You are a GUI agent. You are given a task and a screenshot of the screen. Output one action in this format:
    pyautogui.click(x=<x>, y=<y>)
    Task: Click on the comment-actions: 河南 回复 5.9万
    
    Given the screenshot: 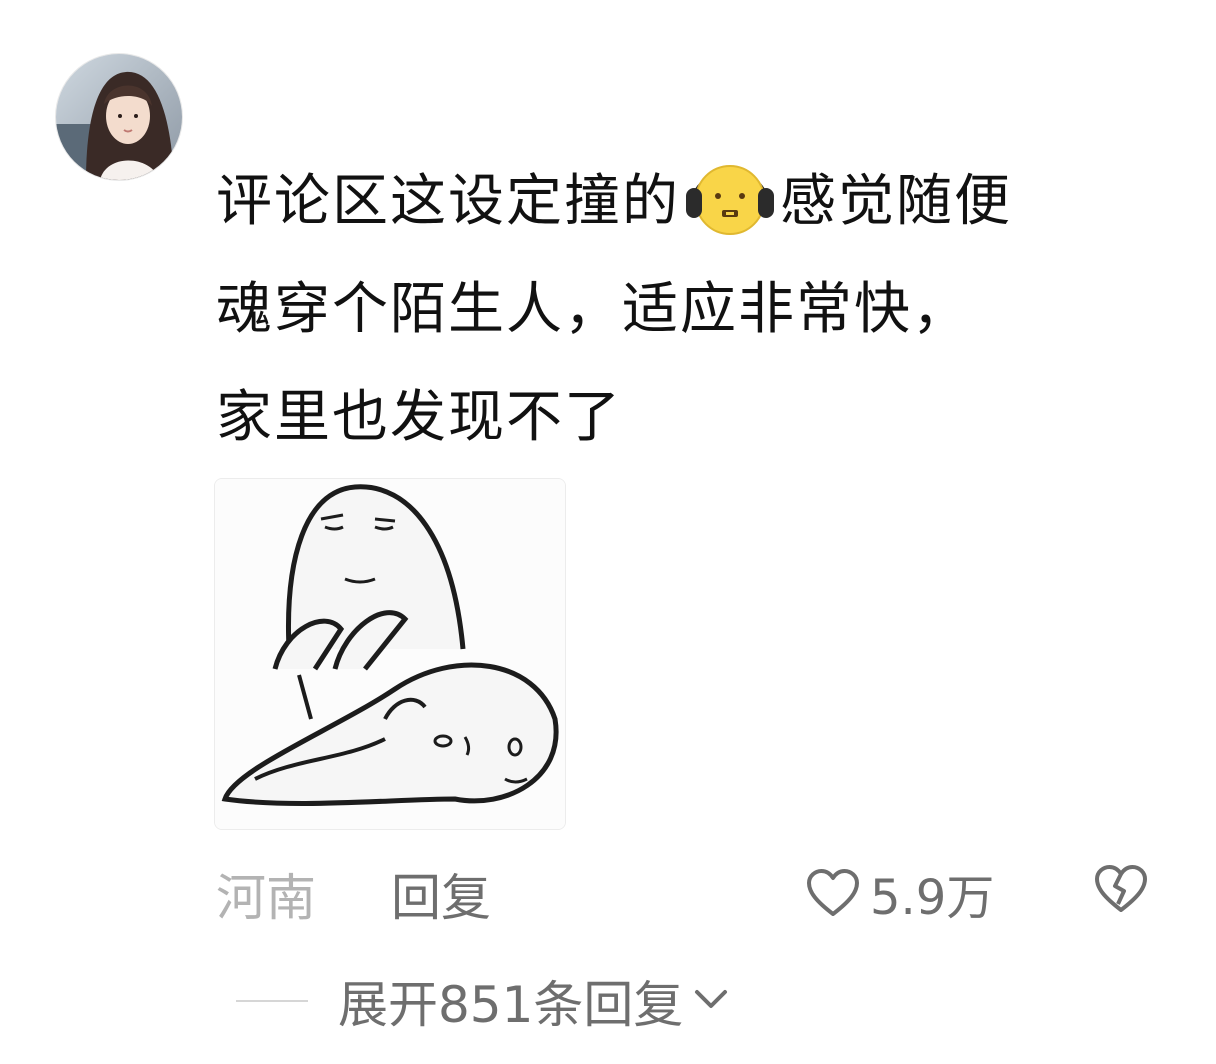 What is the action you would take?
    pyautogui.click(x=696, y=890)
    